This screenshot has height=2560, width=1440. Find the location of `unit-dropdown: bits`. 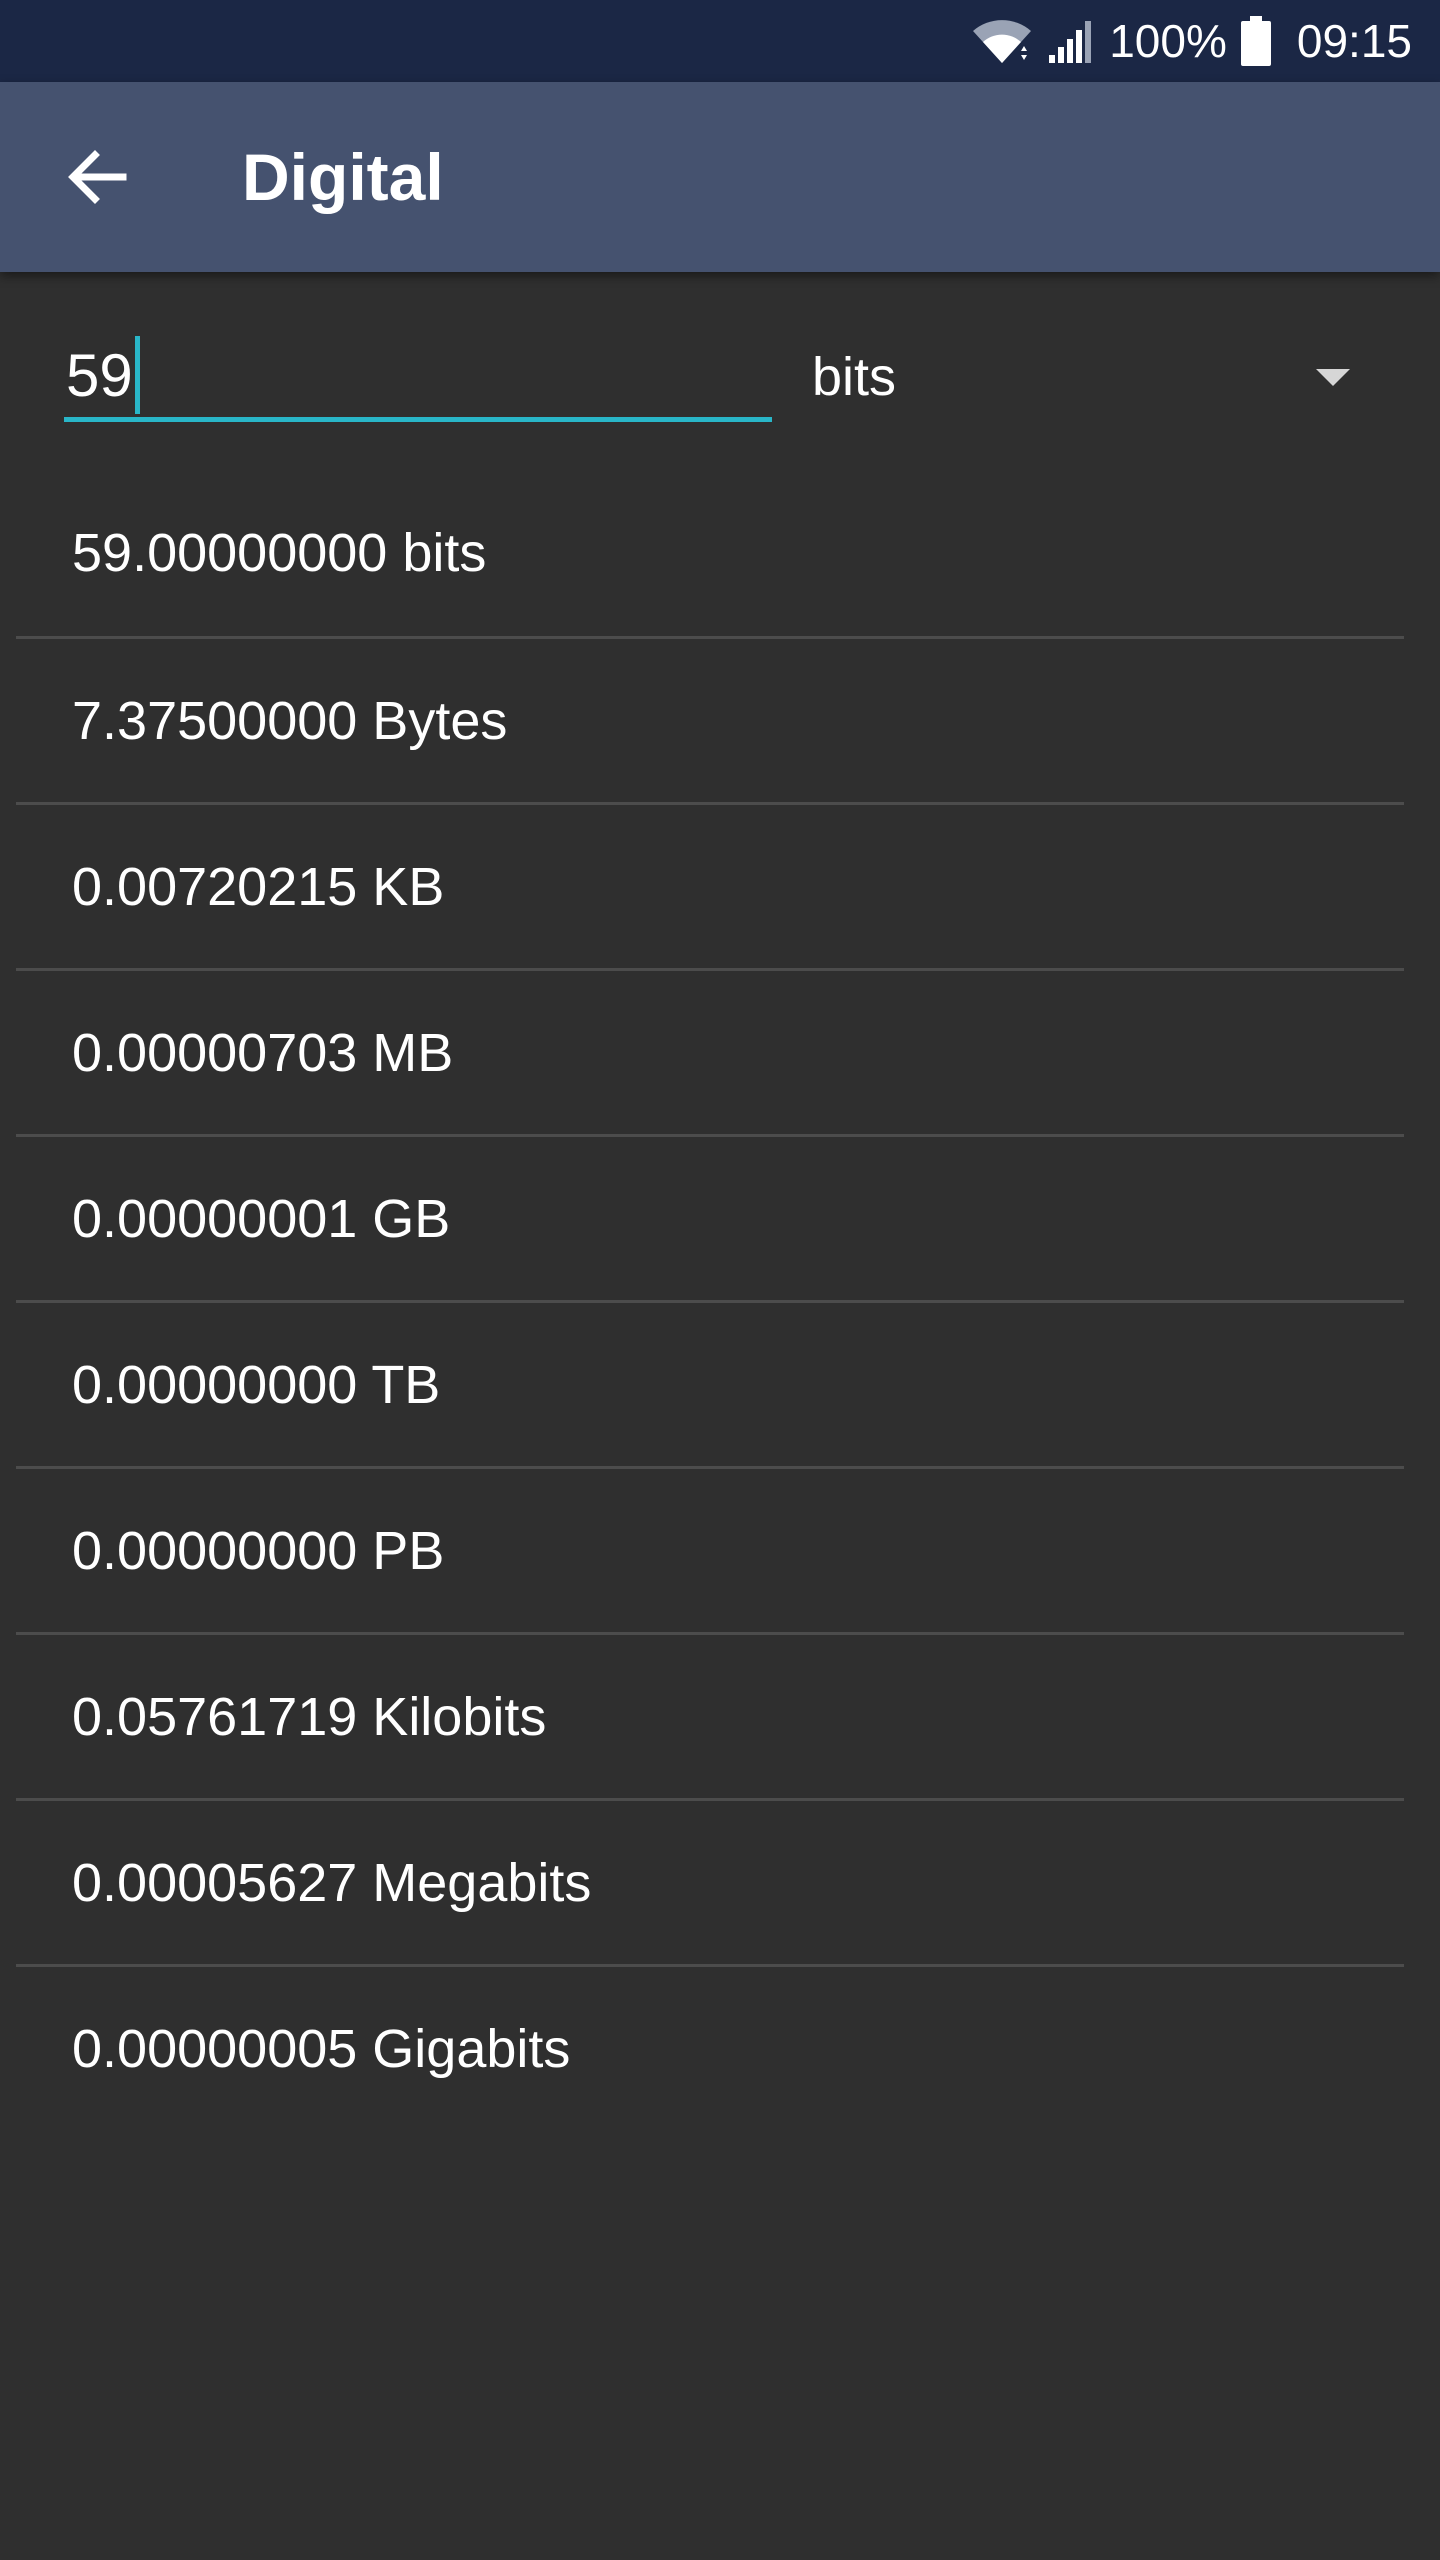

unit-dropdown: bits is located at coordinates (1097, 377).